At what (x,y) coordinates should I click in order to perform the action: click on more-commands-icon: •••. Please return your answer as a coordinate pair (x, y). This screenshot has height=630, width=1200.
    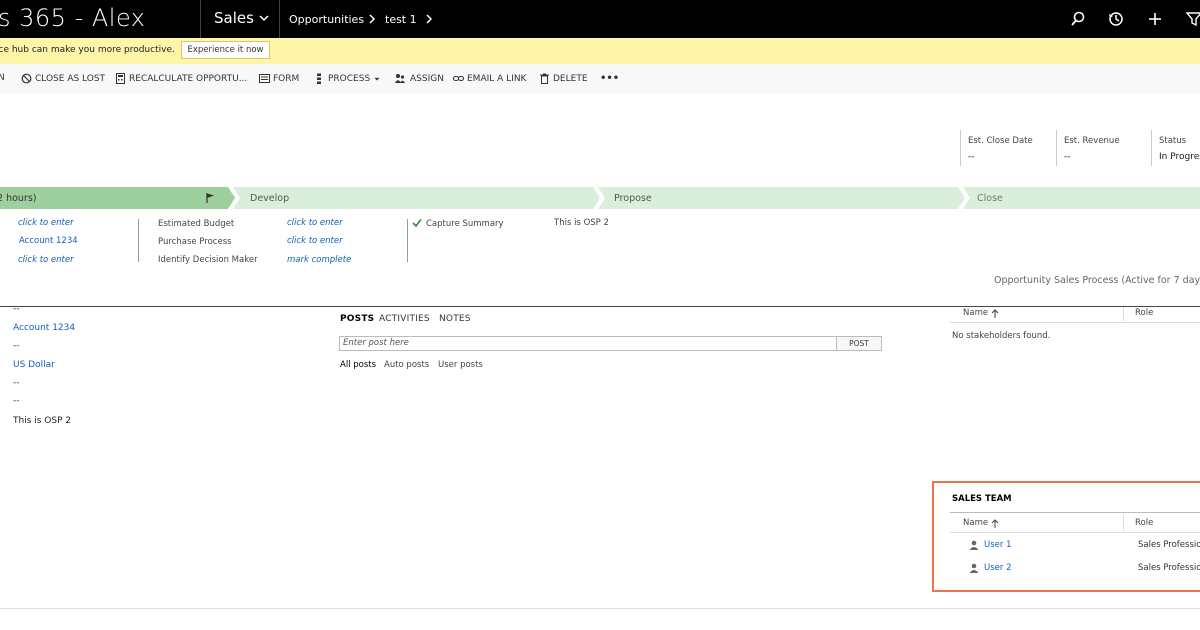
    Looking at the image, I should click on (609, 78).